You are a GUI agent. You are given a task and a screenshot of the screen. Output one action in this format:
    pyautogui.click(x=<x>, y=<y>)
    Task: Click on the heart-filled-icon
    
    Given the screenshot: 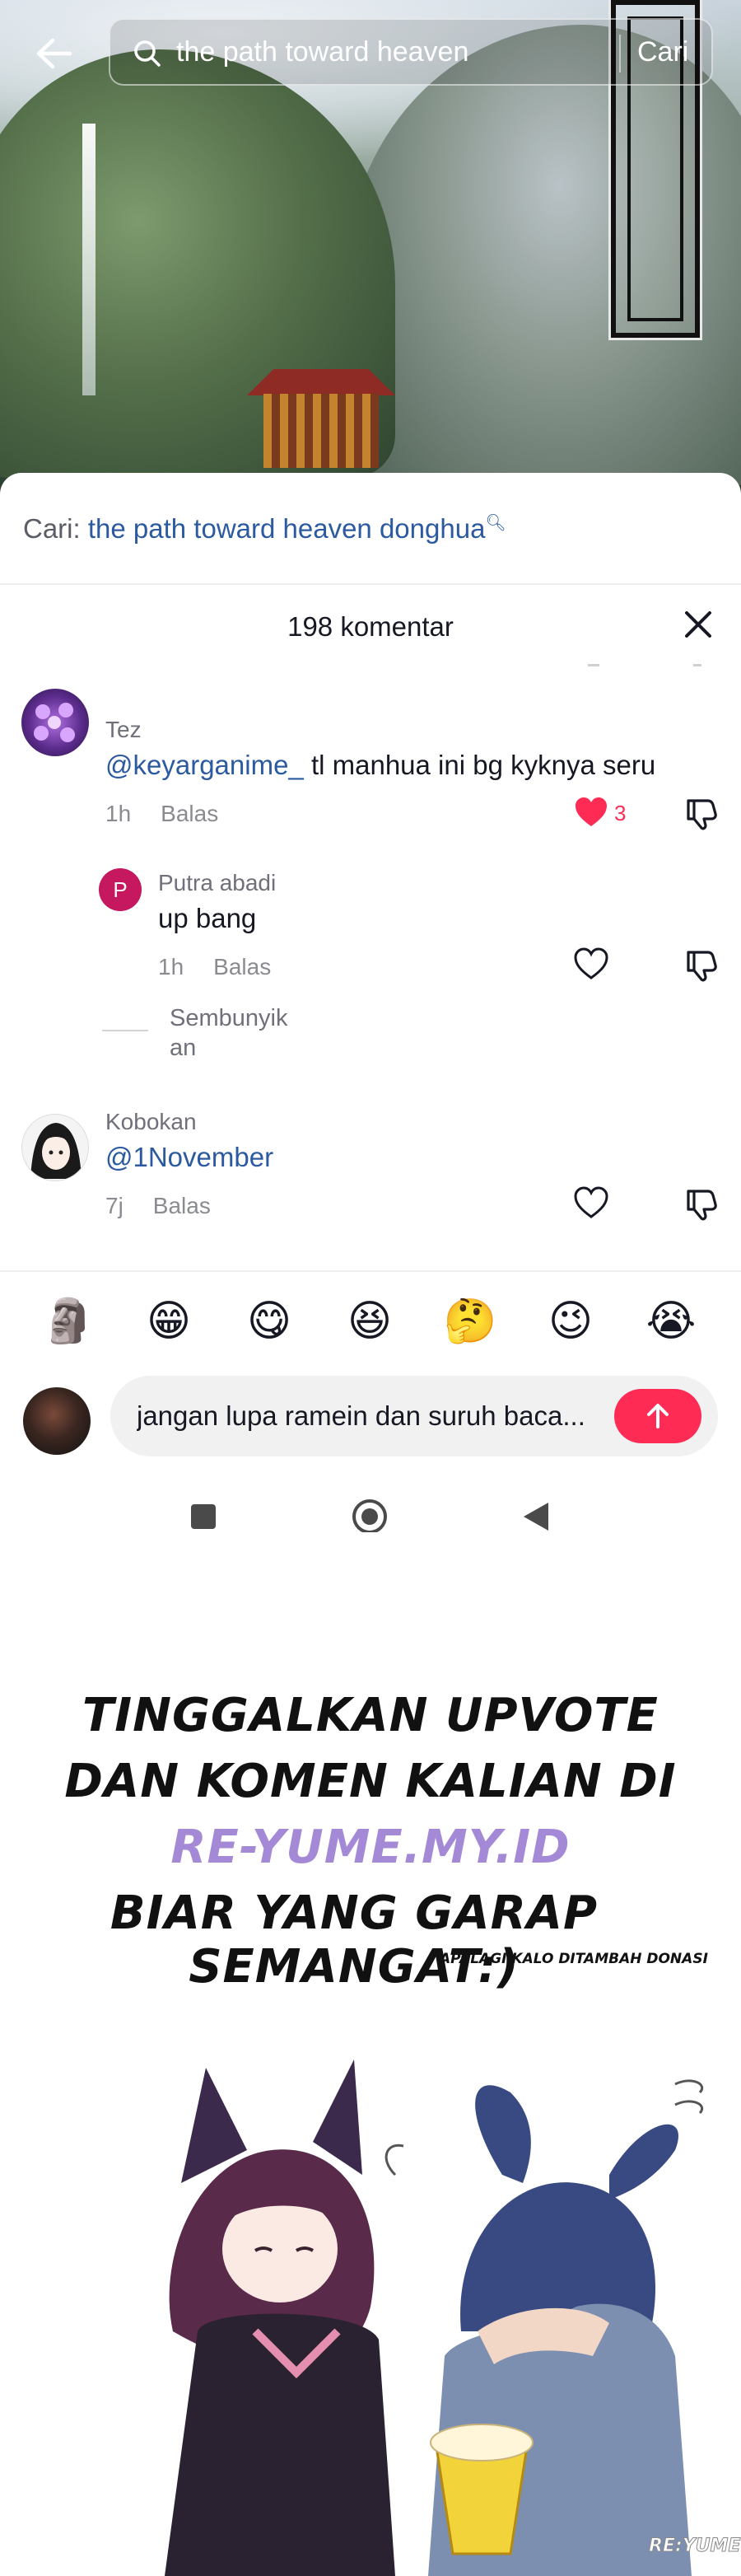 What is the action you would take?
    pyautogui.click(x=591, y=811)
    